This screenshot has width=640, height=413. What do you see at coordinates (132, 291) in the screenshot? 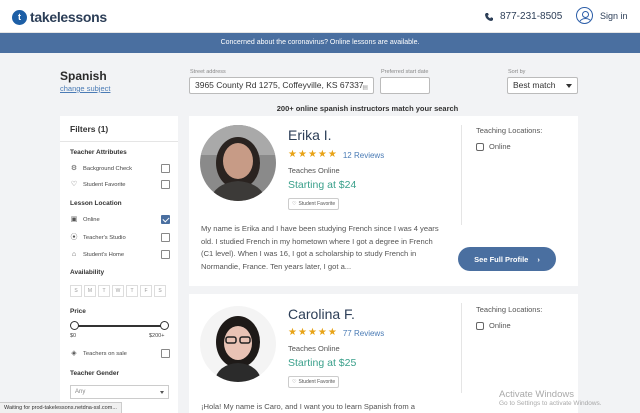
I see `day-thursday: T` at bounding box center [132, 291].